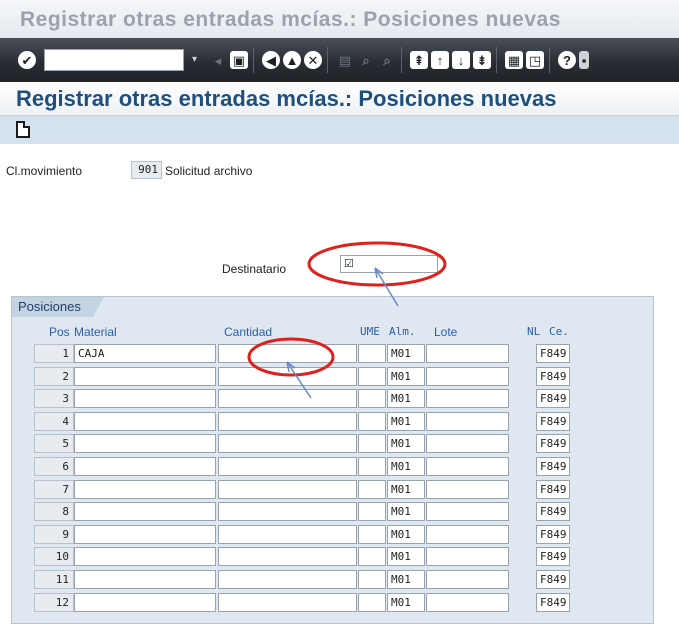 The image size is (679, 628). Describe the element at coordinates (23, 129) in the screenshot. I see `new-document-icon` at that location.